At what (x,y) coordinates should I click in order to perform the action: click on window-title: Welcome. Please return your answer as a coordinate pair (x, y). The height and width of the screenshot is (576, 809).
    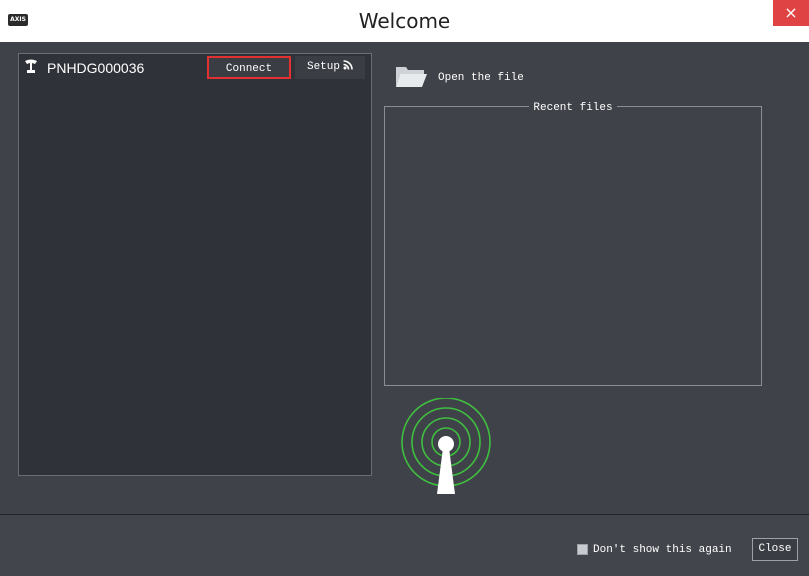
    Looking at the image, I should click on (404, 21).